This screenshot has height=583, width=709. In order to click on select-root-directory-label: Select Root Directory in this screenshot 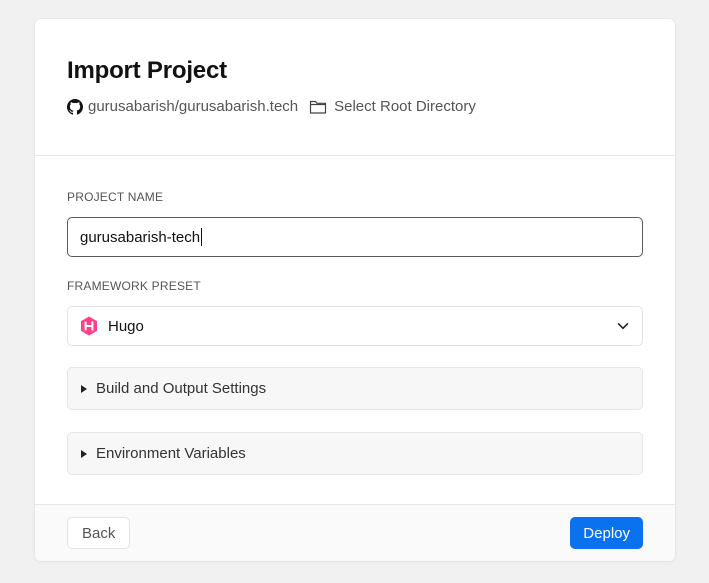, I will do `click(405, 106)`.